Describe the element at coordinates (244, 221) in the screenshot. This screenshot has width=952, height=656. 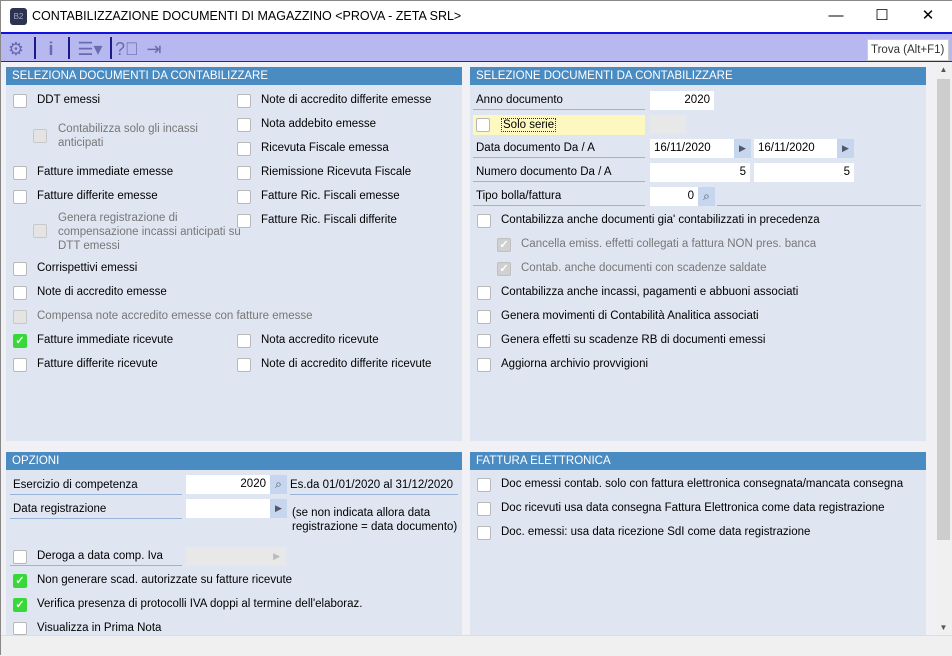
I see `checkbox-fatture-ric-fiscali-differite` at that location.